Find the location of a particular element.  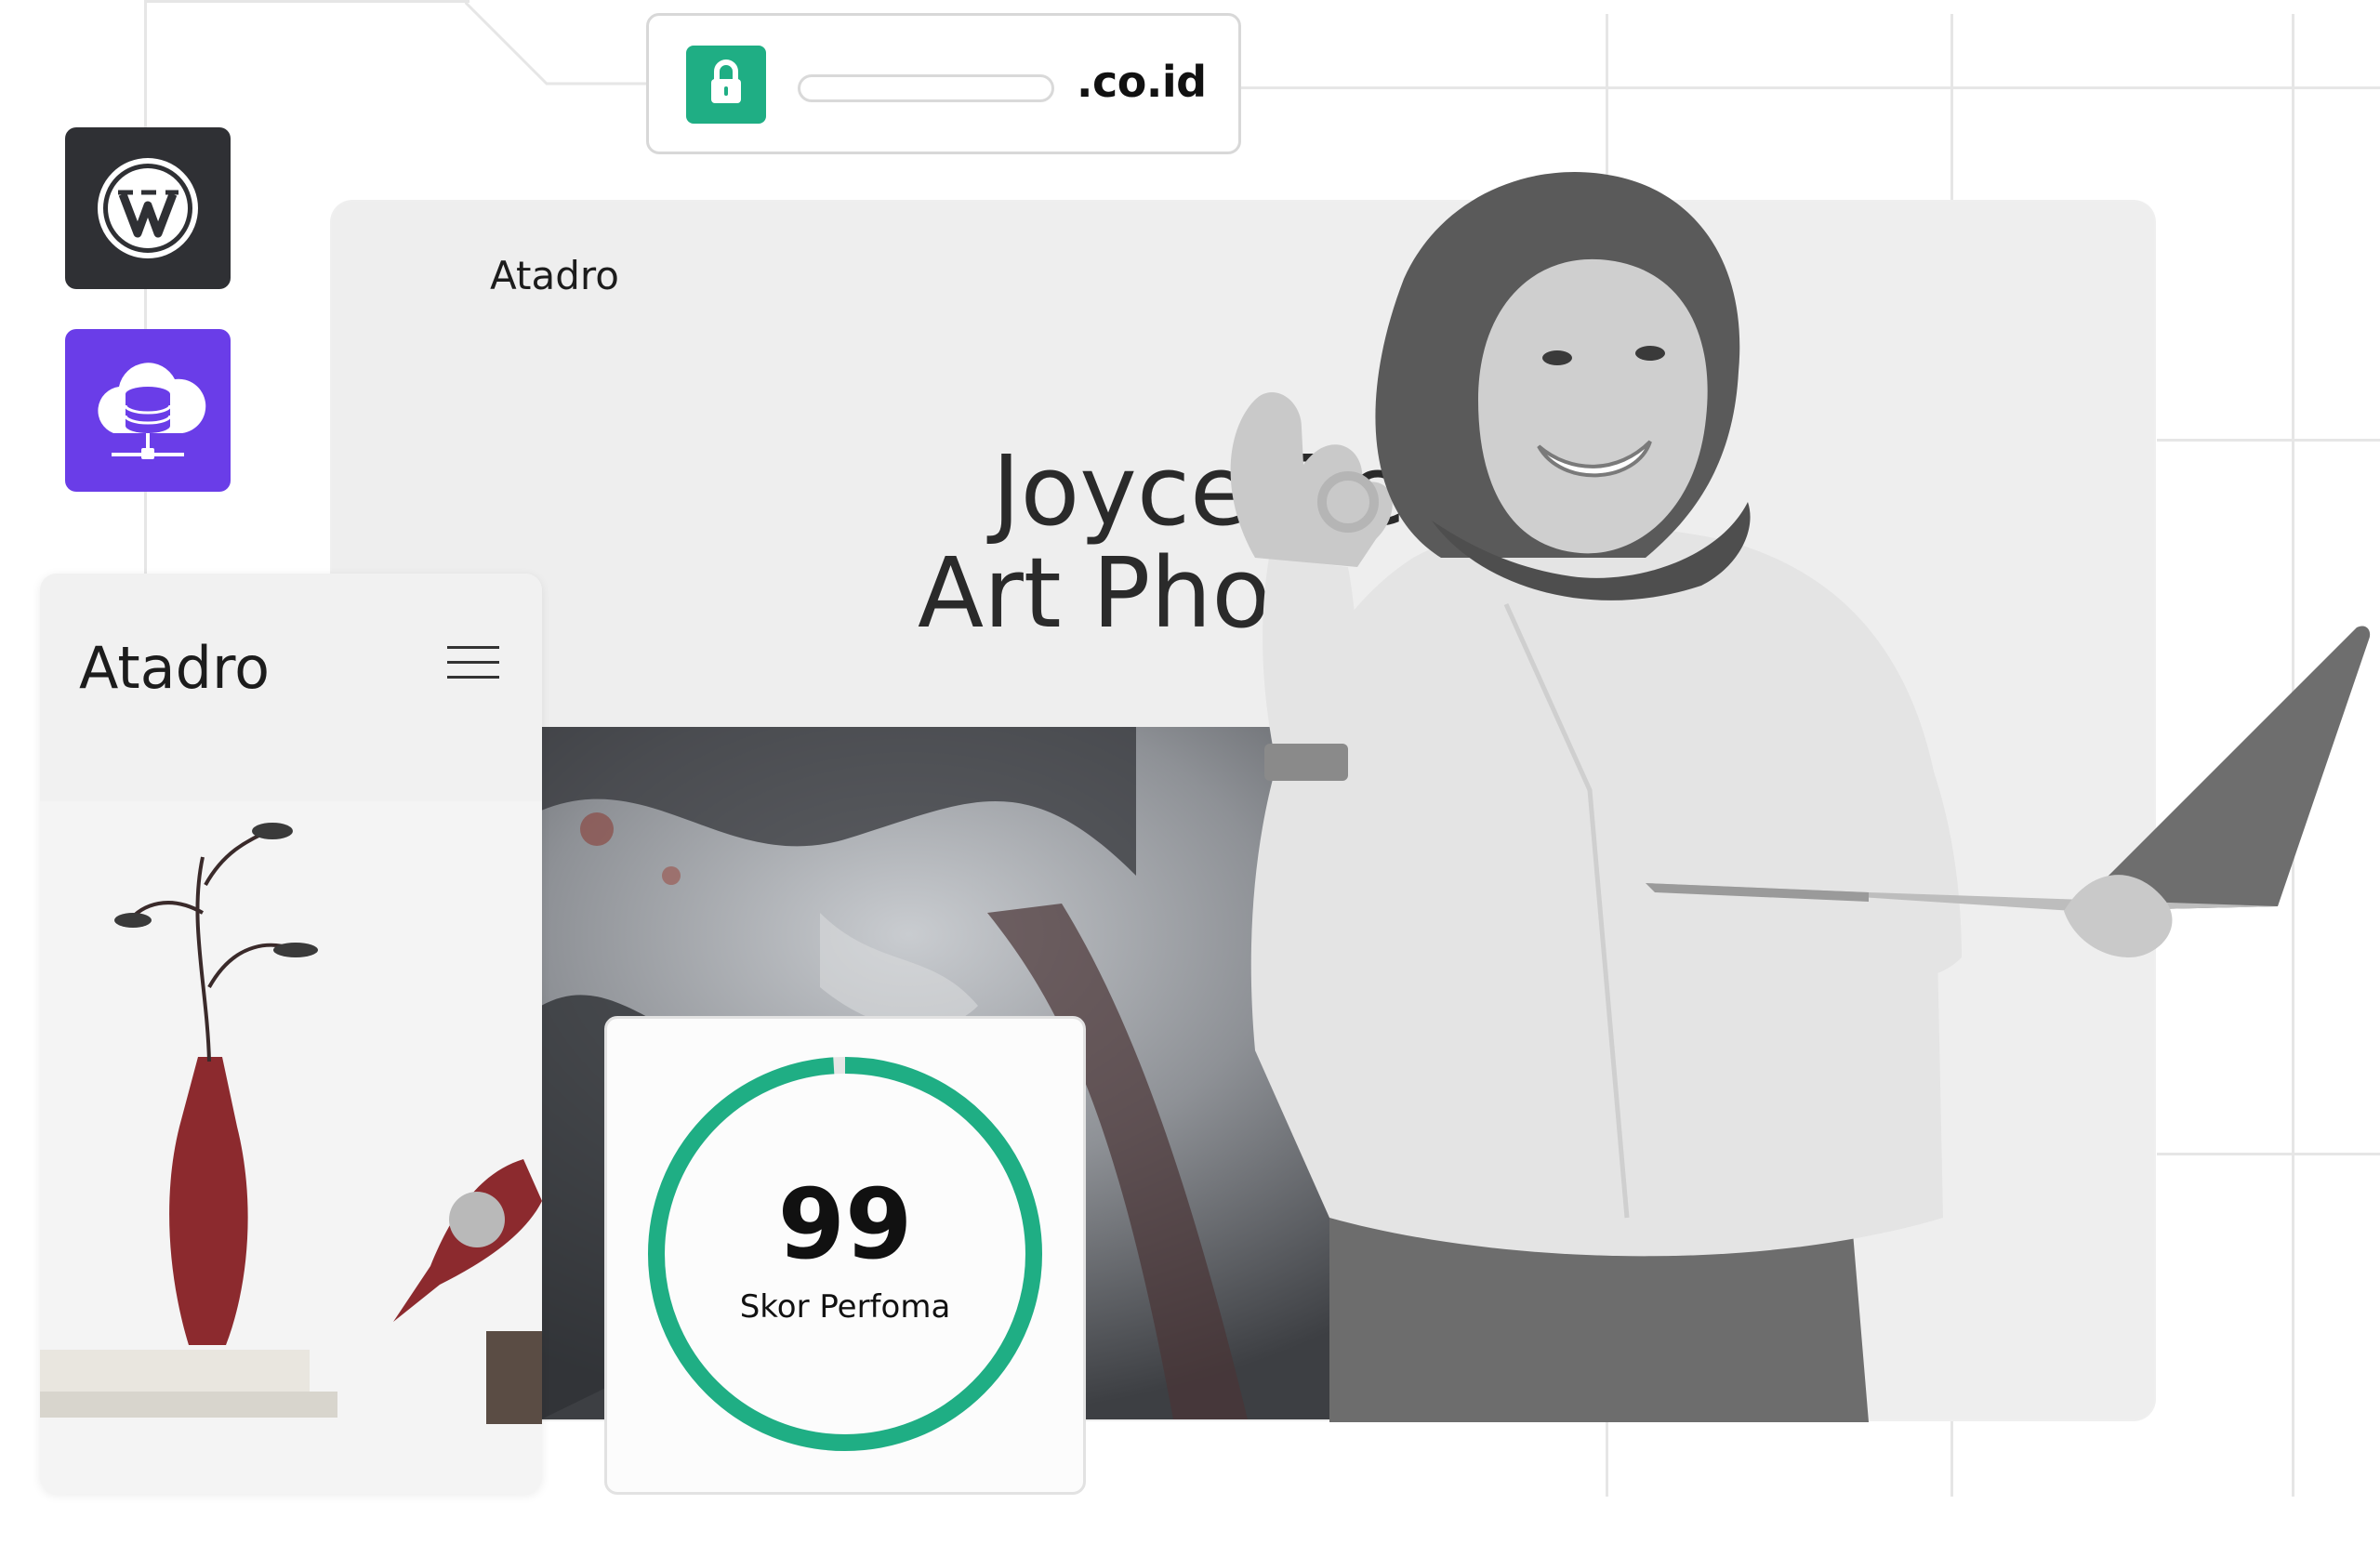

desktop-brand-logo: Atadro is located at coordinates (554, 275).